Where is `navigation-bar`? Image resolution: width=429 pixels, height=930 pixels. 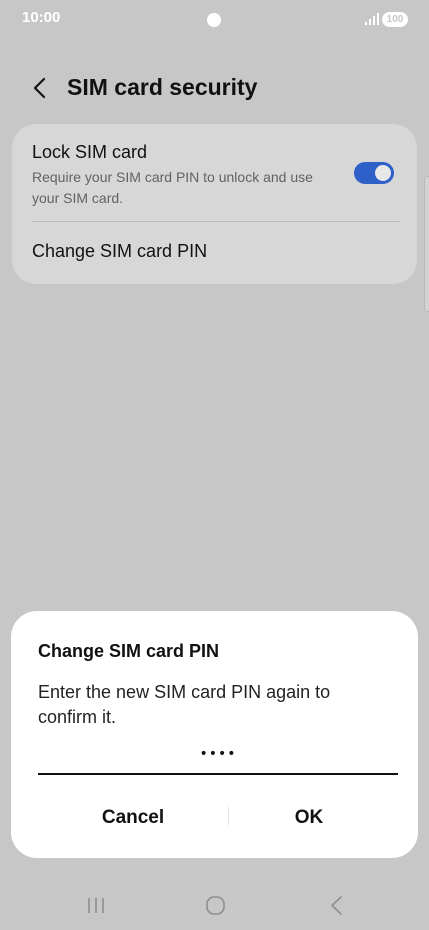 navigation-bar is located at coordinates (214, 905).